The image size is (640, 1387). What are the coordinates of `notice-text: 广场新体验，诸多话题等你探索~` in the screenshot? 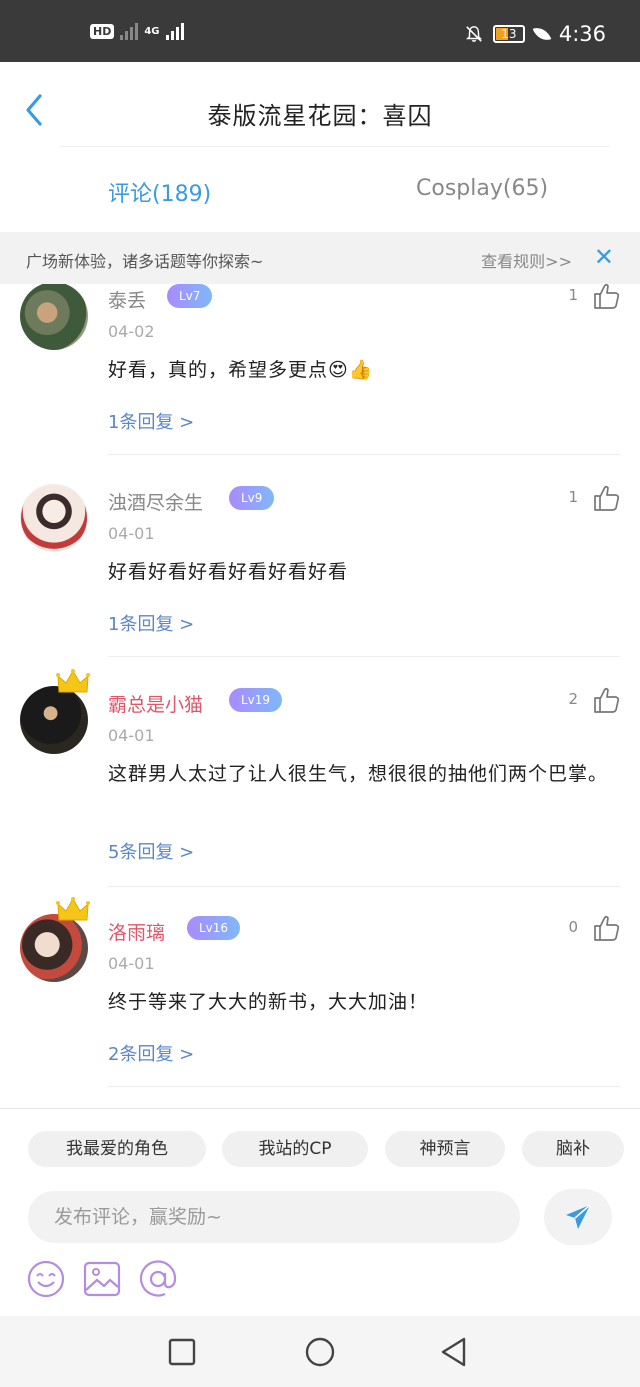 It's located at (145, 261).